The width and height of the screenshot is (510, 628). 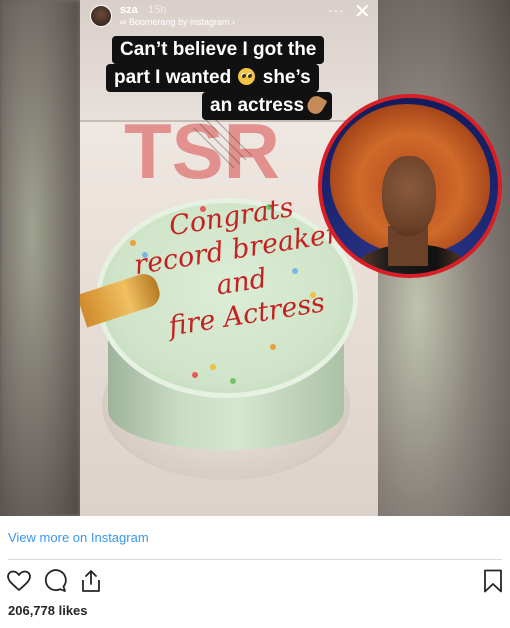 What do you see at coordinates (255, 559) in the screenshot?
I see `divider` at bounding box center [255, 559].